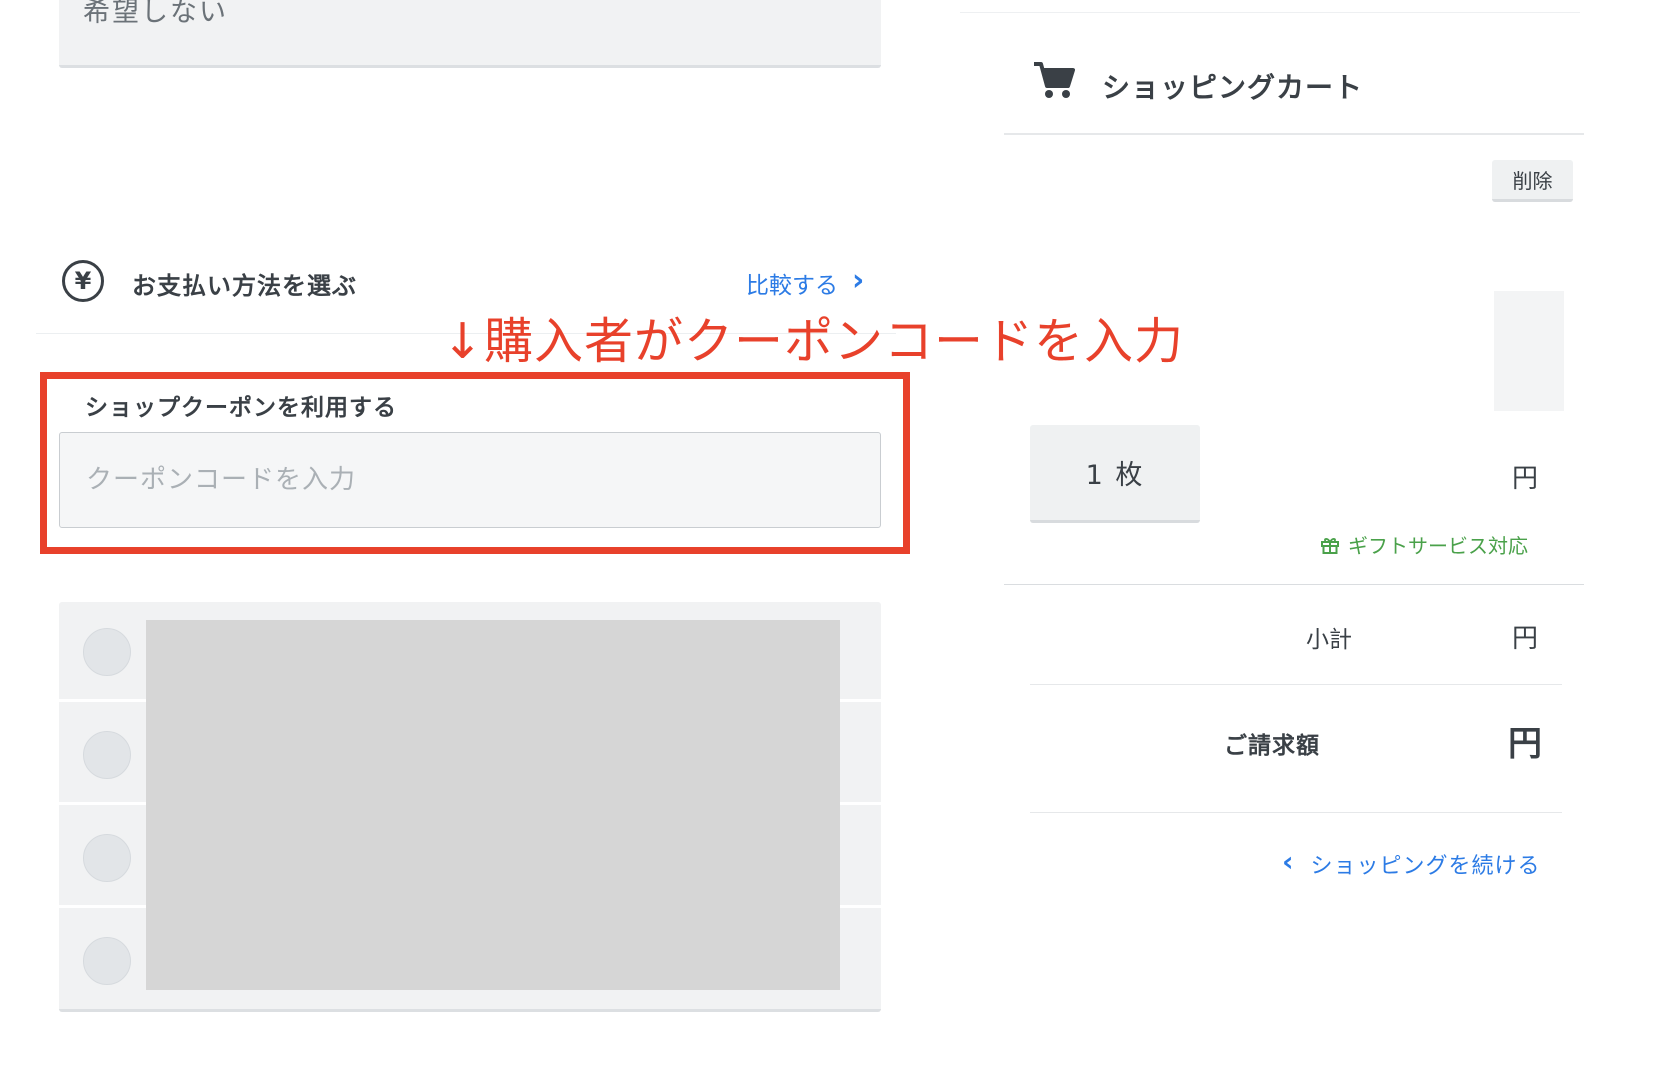  What do you see at coordinates (1525, 744) in the screenshot?
I see `total-value: 円` at bounding box center [1525, 744].